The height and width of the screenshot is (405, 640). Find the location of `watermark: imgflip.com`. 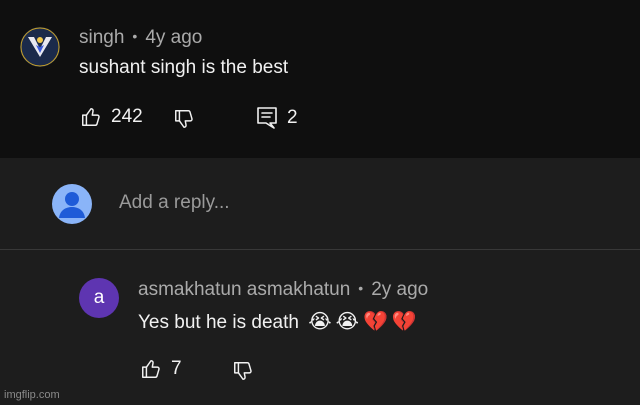

watermark: imgflip.com is located at coordinates (32, 395).